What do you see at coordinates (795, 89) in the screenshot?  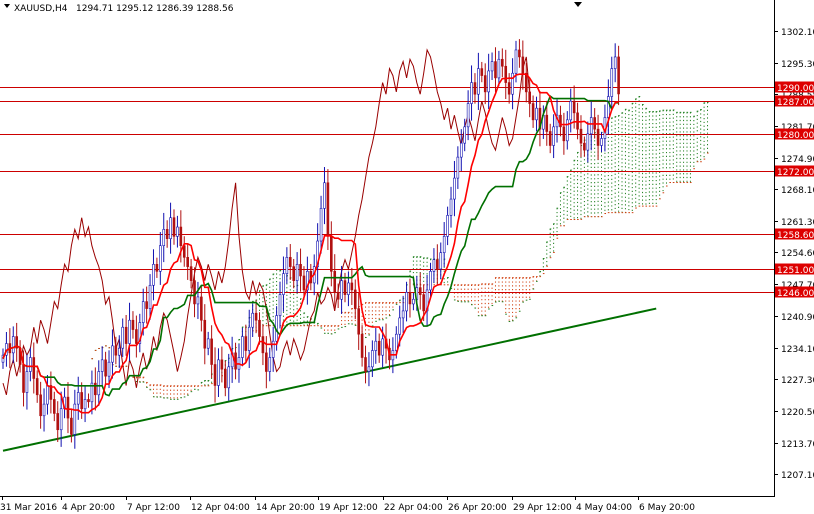 I see `level-label: 1290.00` at bounding box center [795, 89].